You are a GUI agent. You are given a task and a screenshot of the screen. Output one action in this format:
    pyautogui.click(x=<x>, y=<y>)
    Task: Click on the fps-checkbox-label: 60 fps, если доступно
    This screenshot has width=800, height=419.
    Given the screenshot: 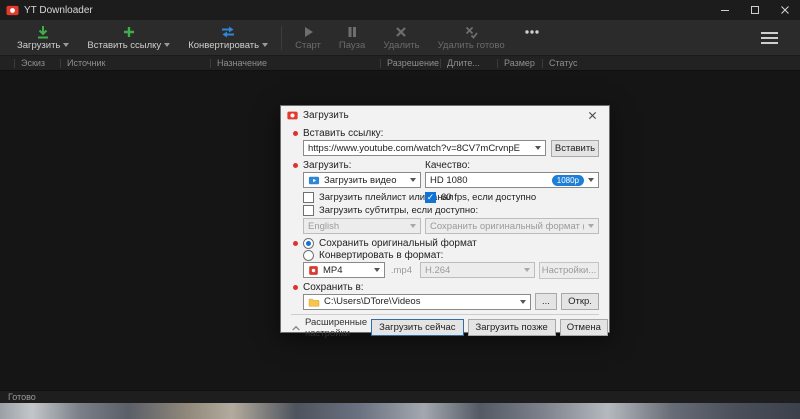 What is the action you would take?
    pyautogui.click(x=489, y=197)
    